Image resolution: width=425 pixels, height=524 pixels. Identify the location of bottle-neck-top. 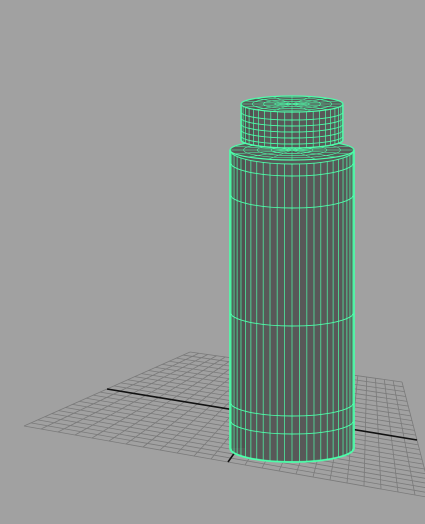
(292, 104).